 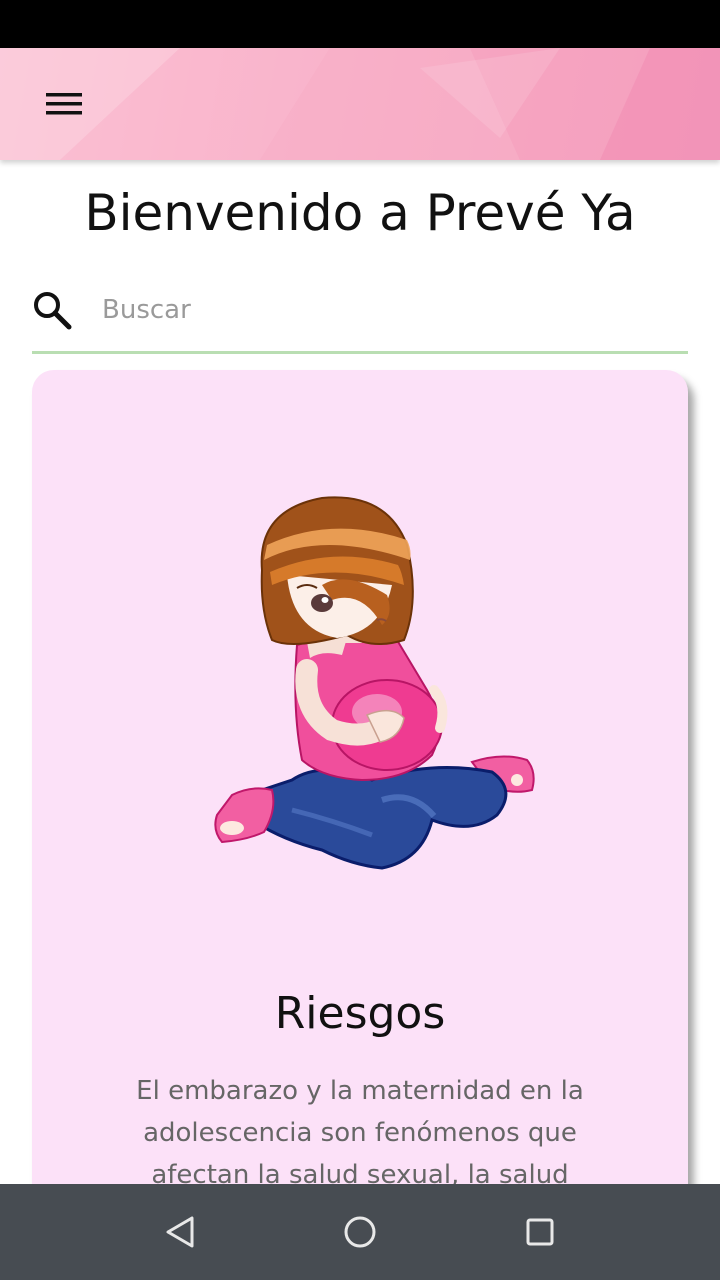 I want to click on menu-button, so click(x=64, y=104).